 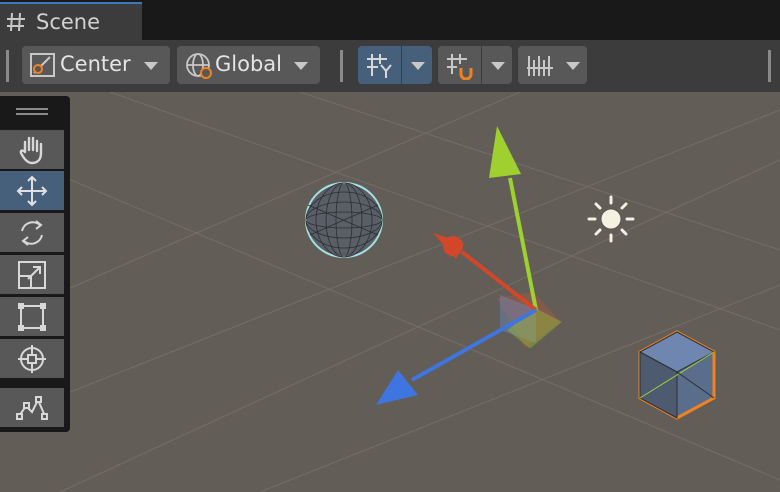 I want to click on pivot-mode-label: Center, so click(x=95, y=64).